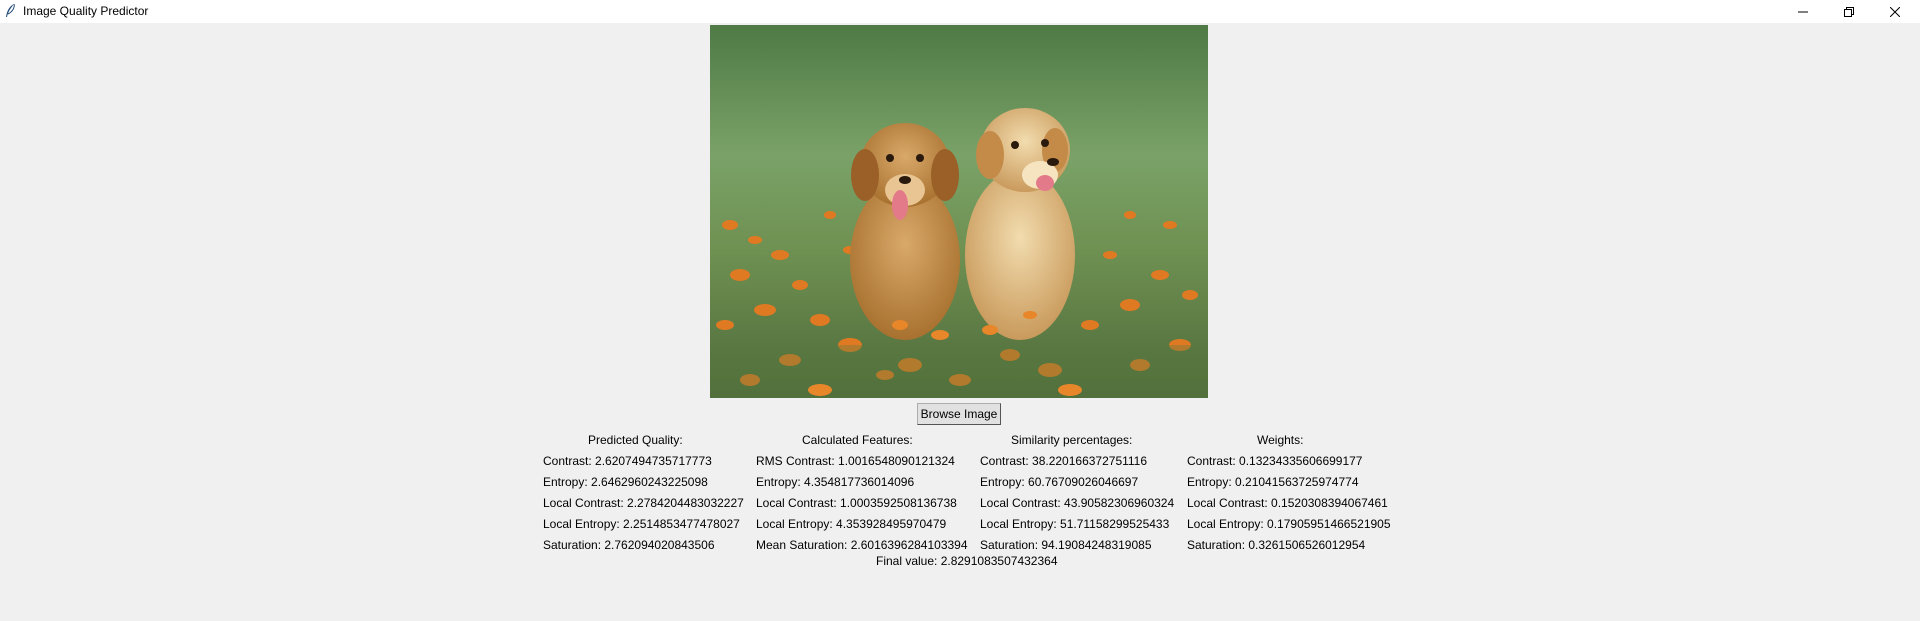  I want to click on weight-contrast: Contrast: 0.13234335606699177, so click(1275, 461).